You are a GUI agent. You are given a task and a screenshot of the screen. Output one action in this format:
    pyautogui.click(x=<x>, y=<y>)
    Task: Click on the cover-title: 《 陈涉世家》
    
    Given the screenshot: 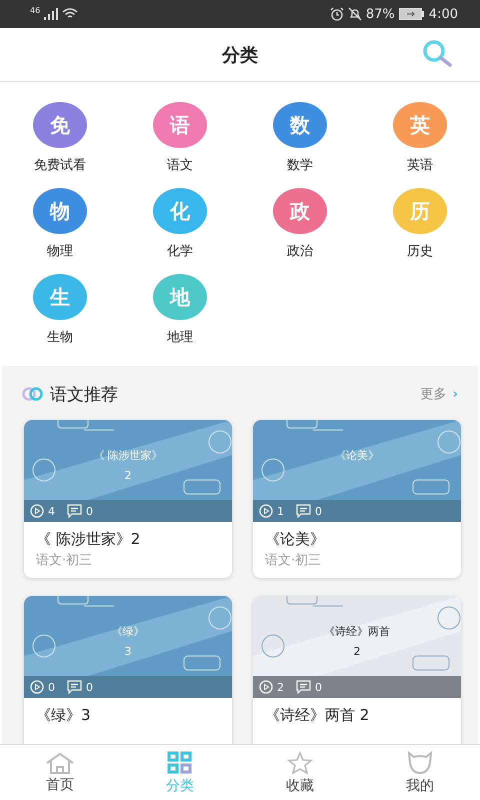 What is the action you would take?
    pyautogui.click(x=128, y=455)
    